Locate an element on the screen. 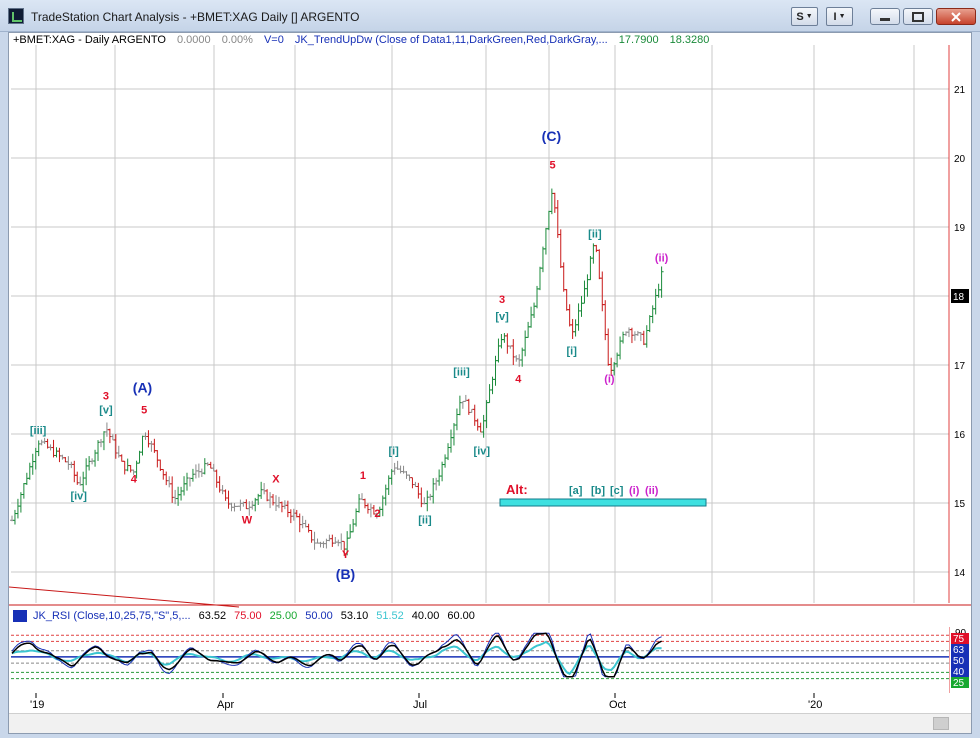 The height and width of the screenshot is (738, 980). price-tick-label: 14 is located at coordinates (960, 573).